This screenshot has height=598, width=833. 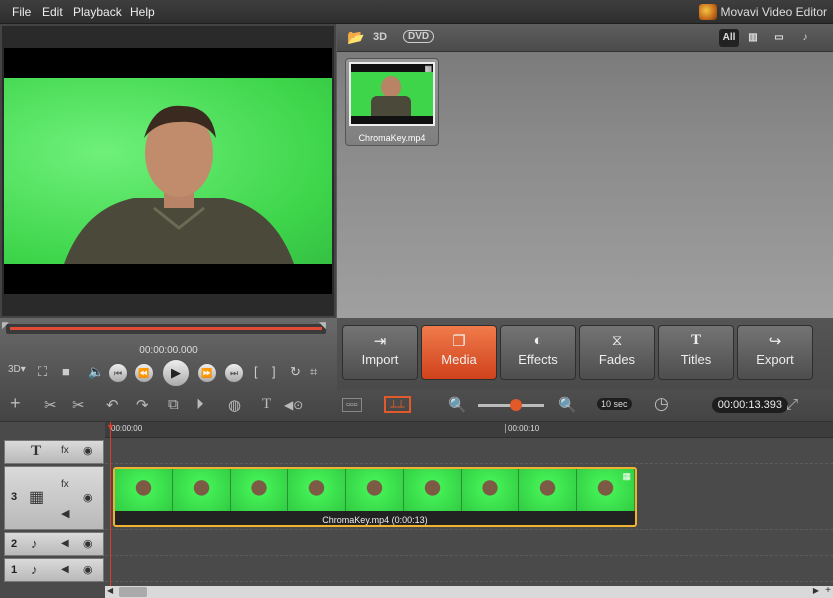 I want to click on rewind-button: ⏪, so click(x=144, y=373).